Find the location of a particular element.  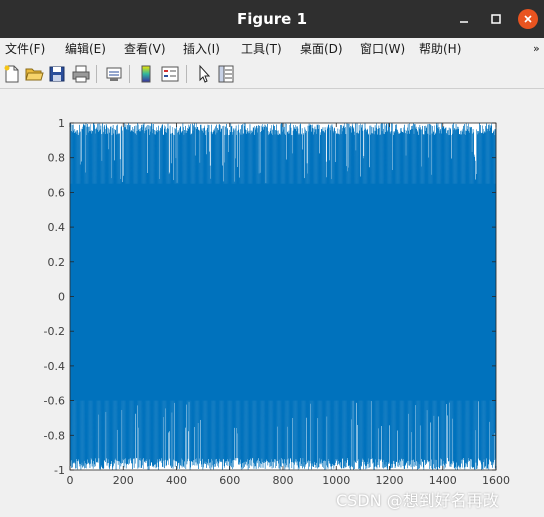

x-tick-label: 800 is located at coordinates (283, 480).